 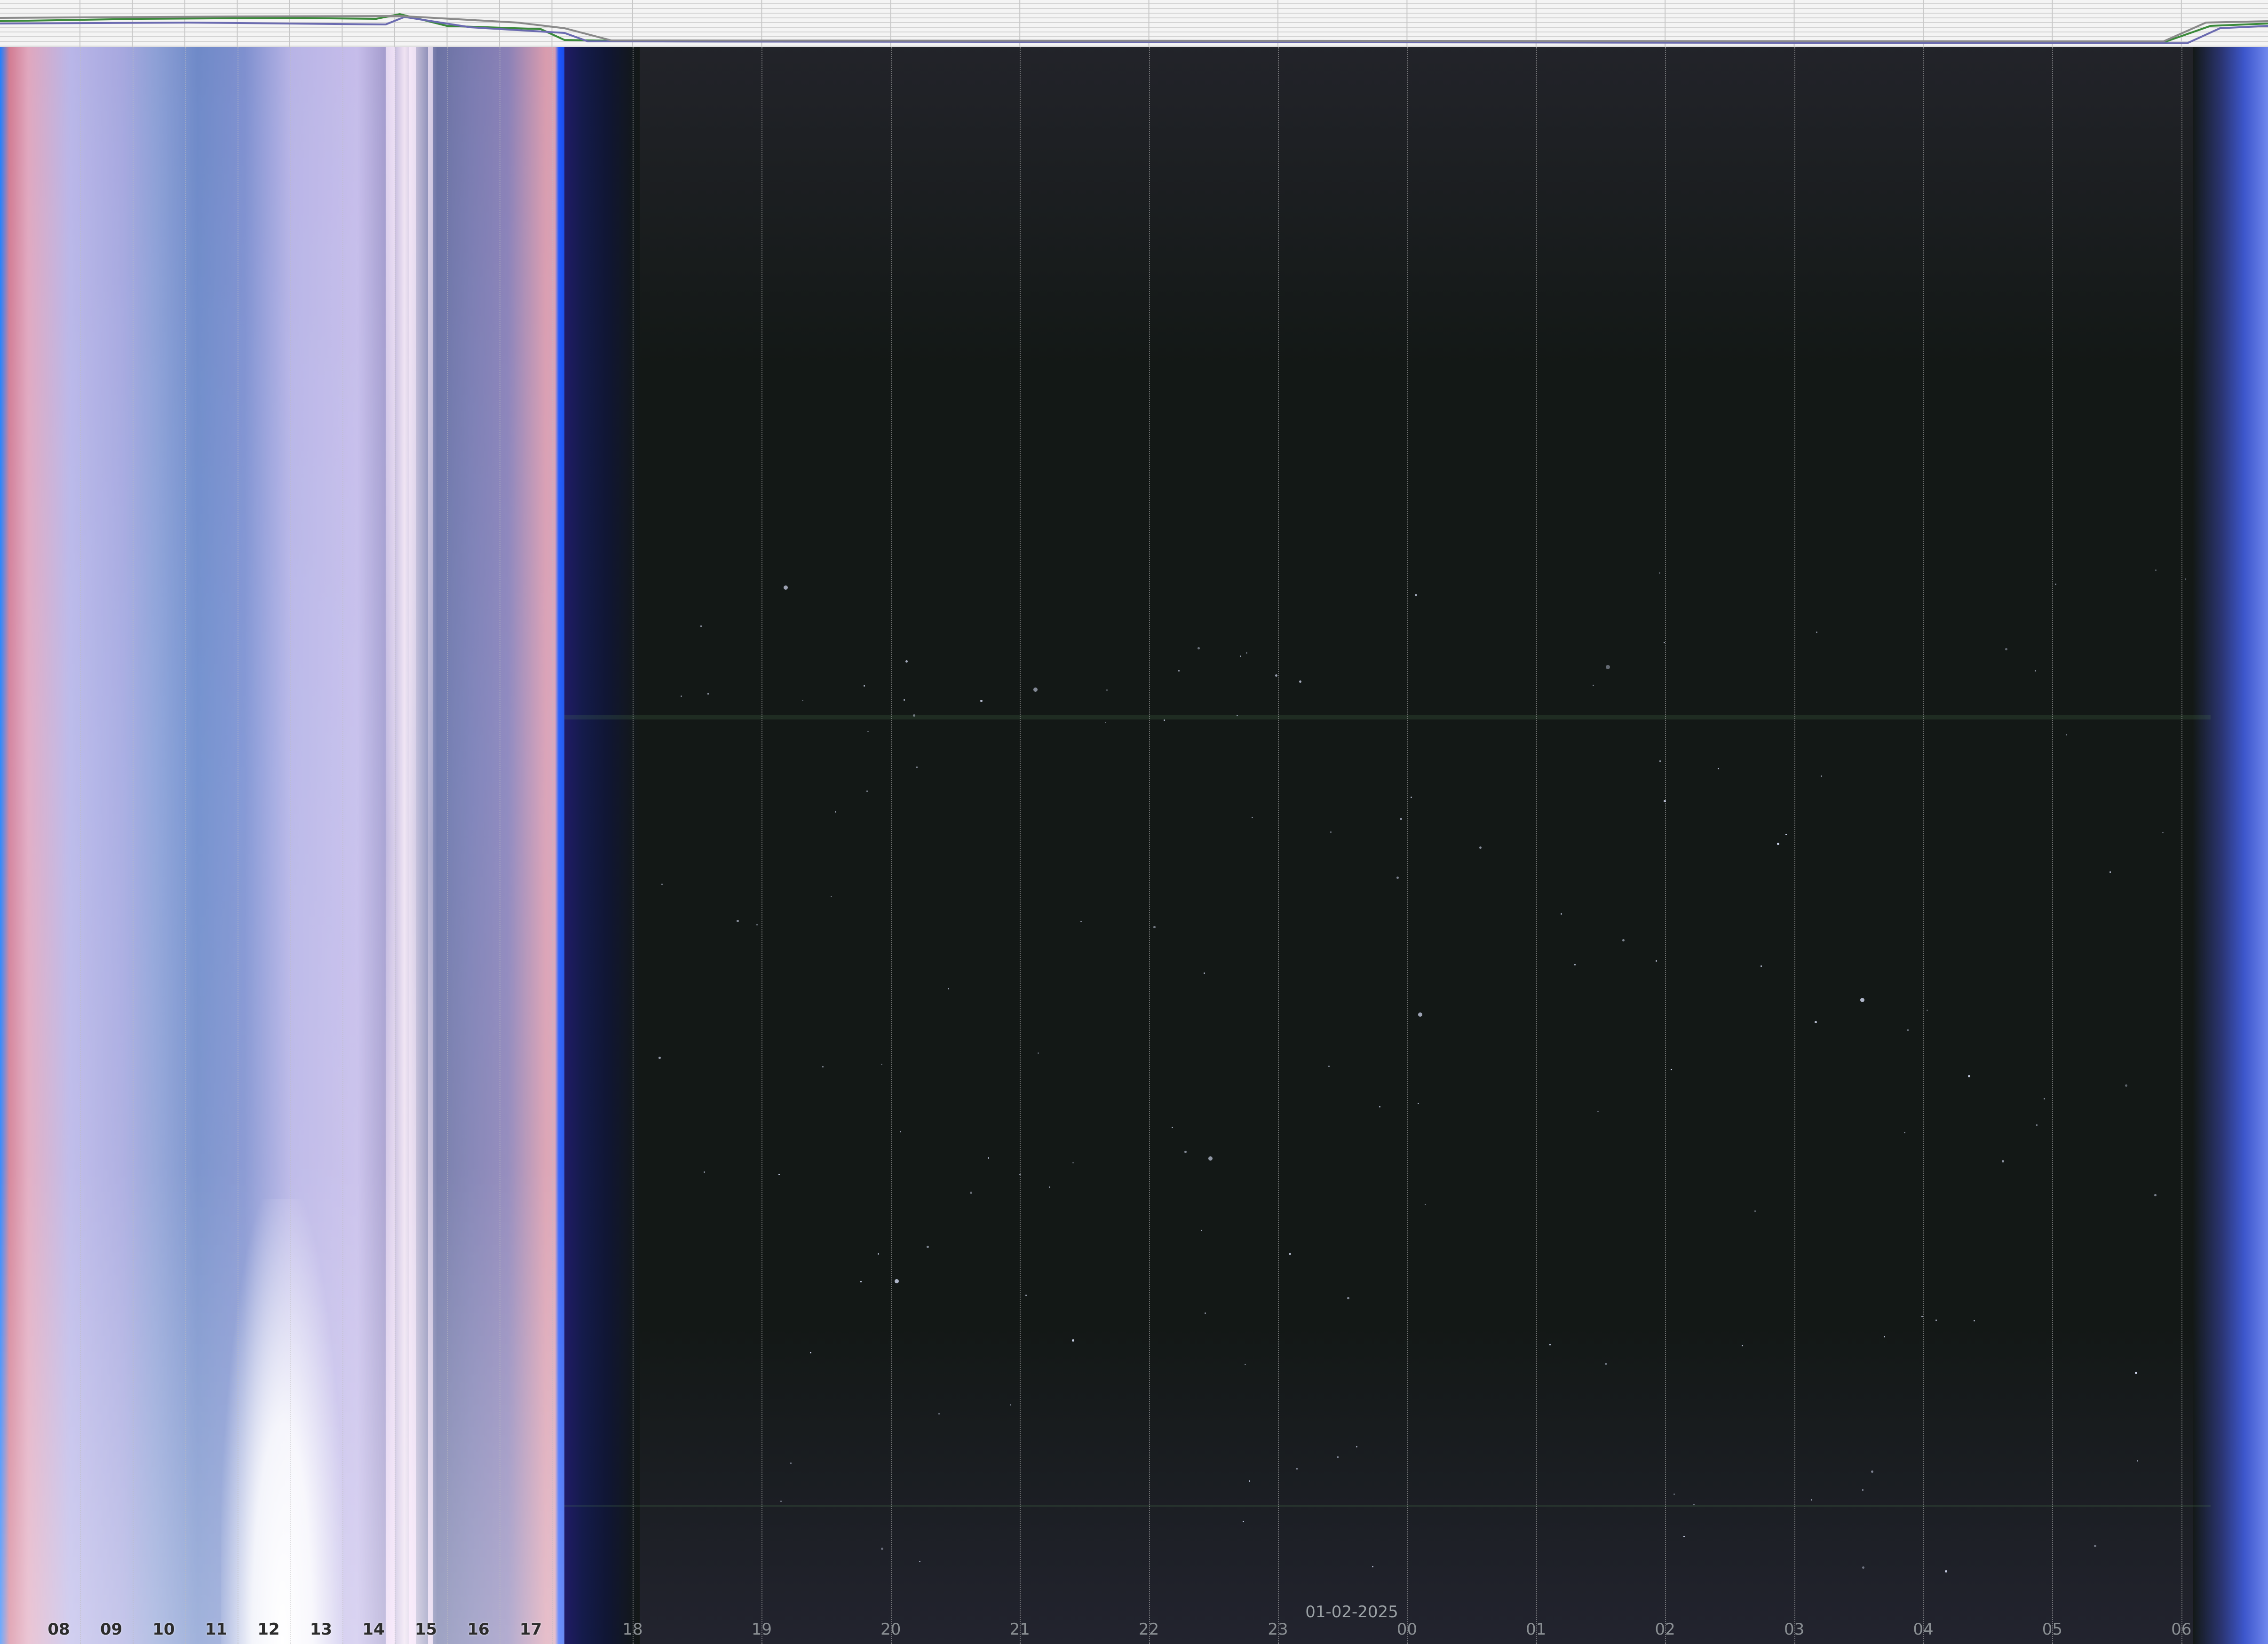 I want to click on hour-label: 17, so click(x=530, y=1629).